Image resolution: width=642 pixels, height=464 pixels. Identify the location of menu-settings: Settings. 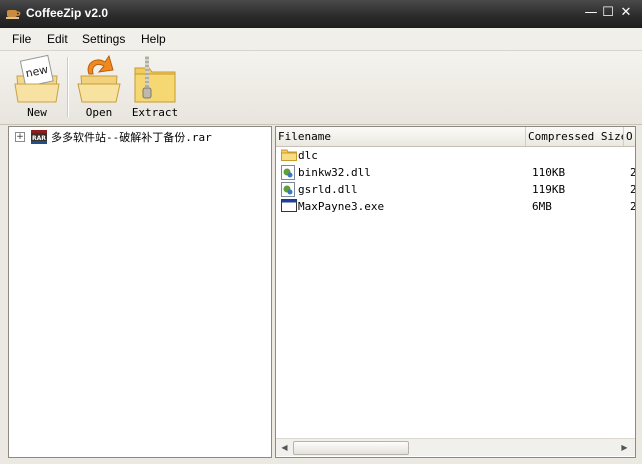
(103, 39).